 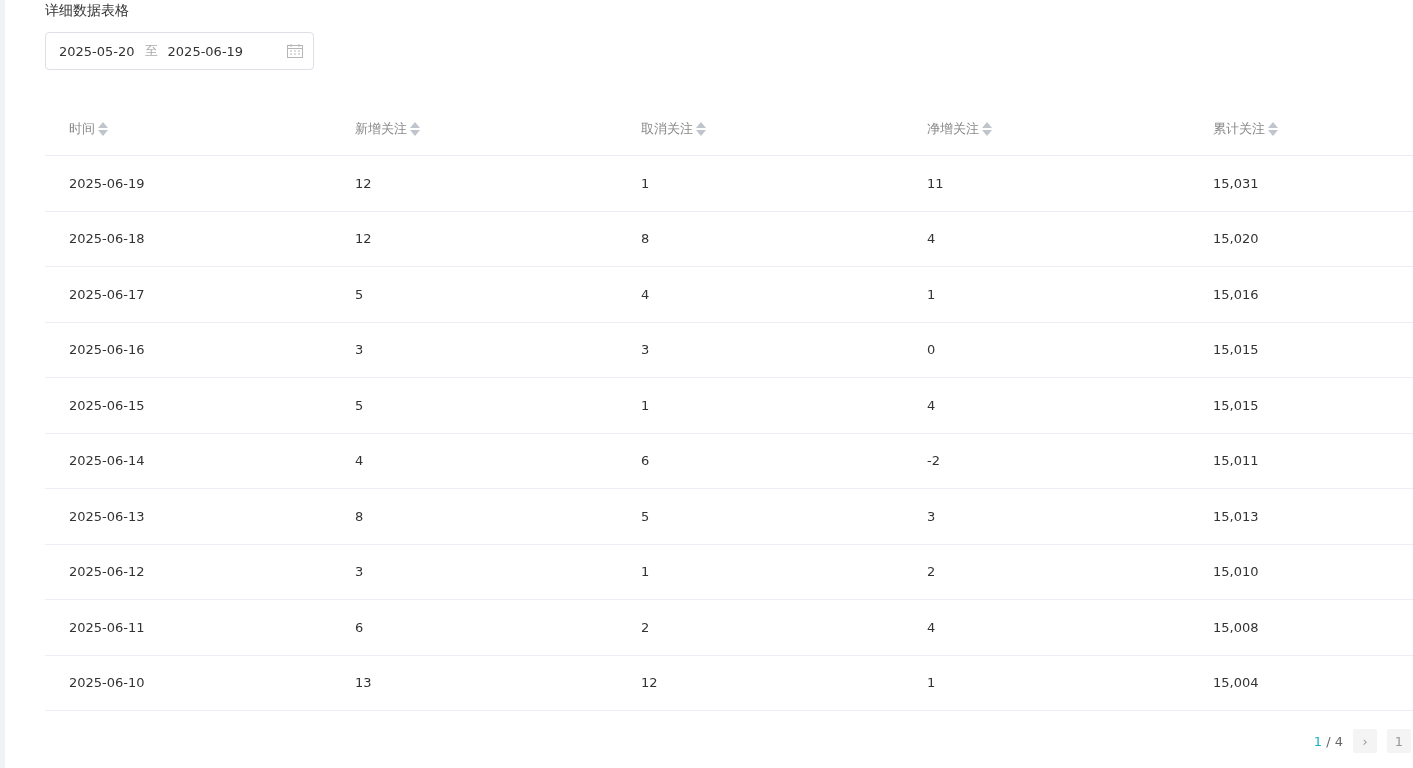 I want to click on table-cell: 2025-06-17, so click(x=107, y=294).